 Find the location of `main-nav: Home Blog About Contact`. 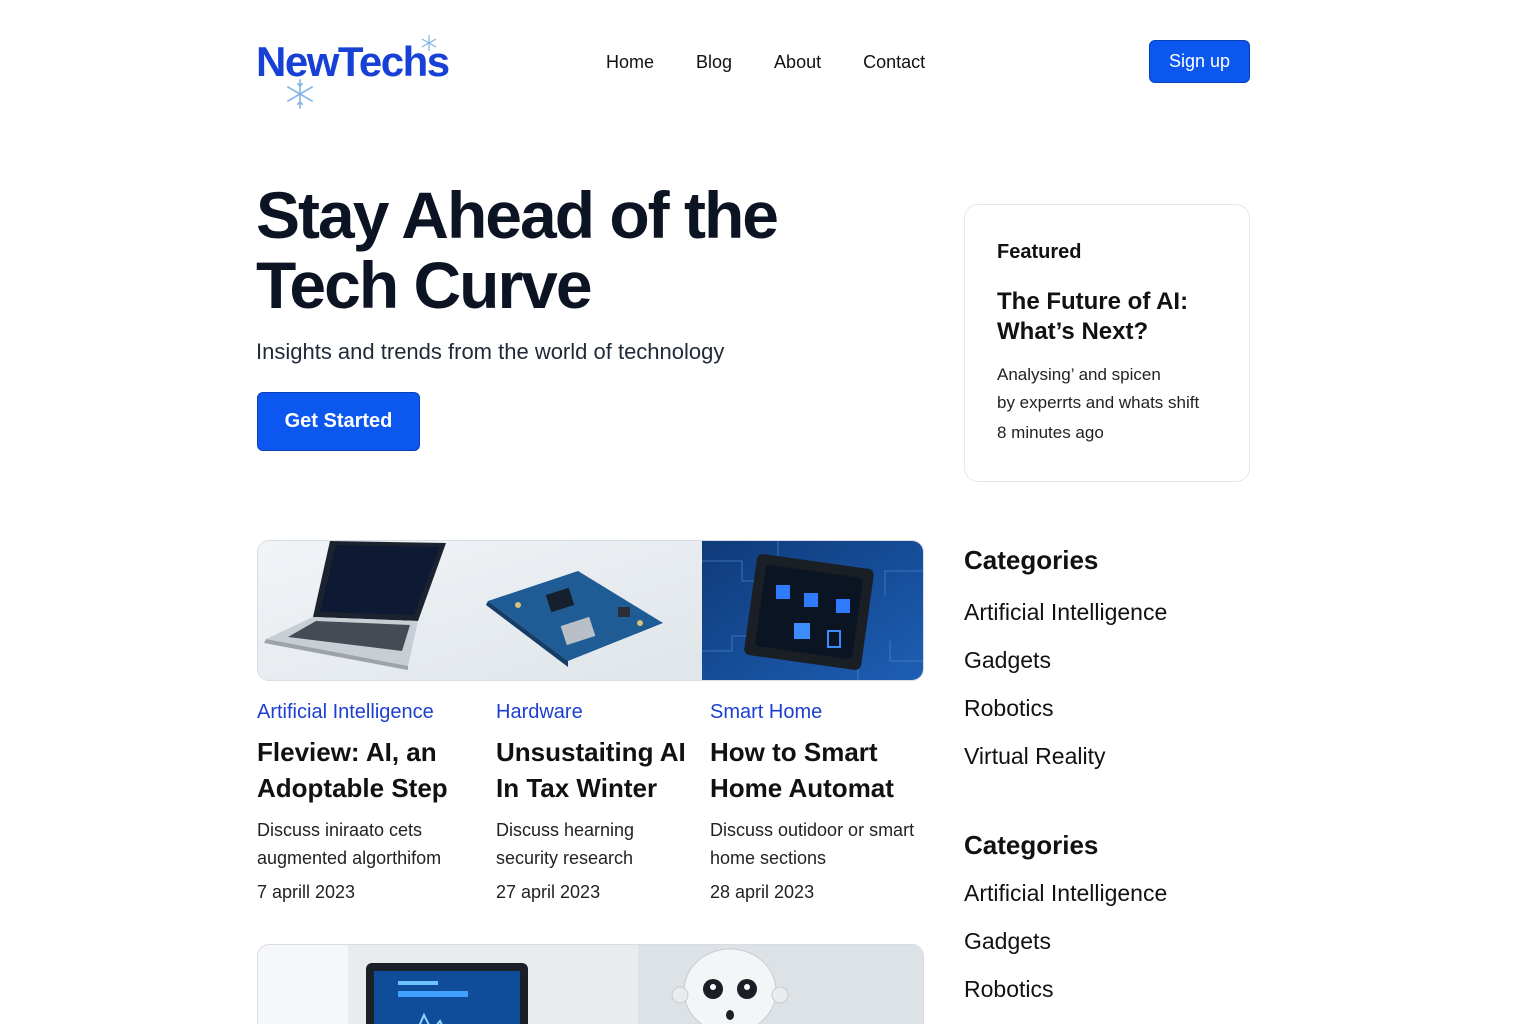

main-nav: Home Blog About Contact is located at coordinates (786, 62).